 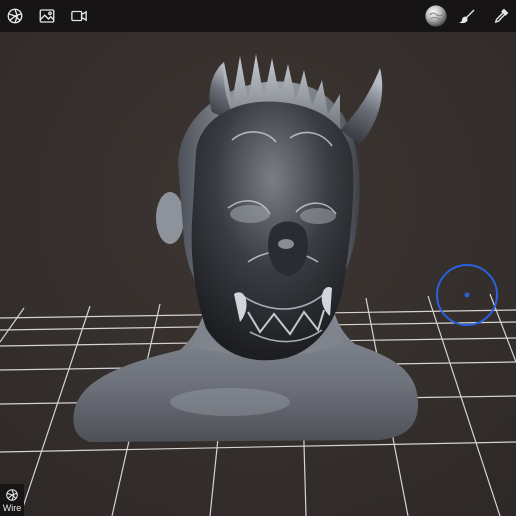 I want to click on wireframe-toggle-button: Wire, so click(x=12, y=500).